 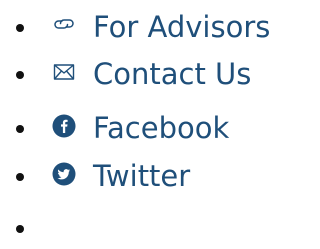 I want to click on list-item-for-advisors: For Advisors, so click(x=142, y=28).